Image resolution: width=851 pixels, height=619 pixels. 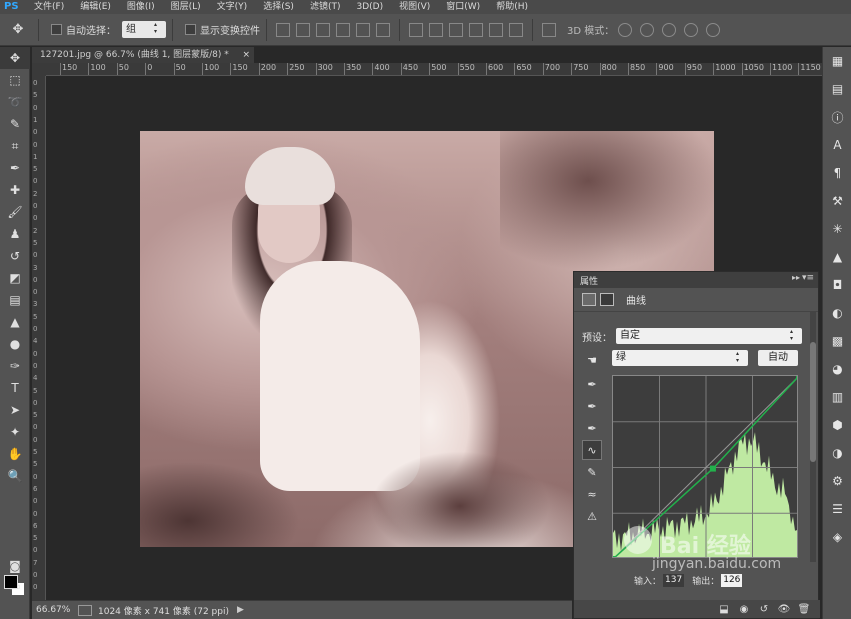 I want to click on status-menu-arrow: ▶, so click(x=240, y=610).